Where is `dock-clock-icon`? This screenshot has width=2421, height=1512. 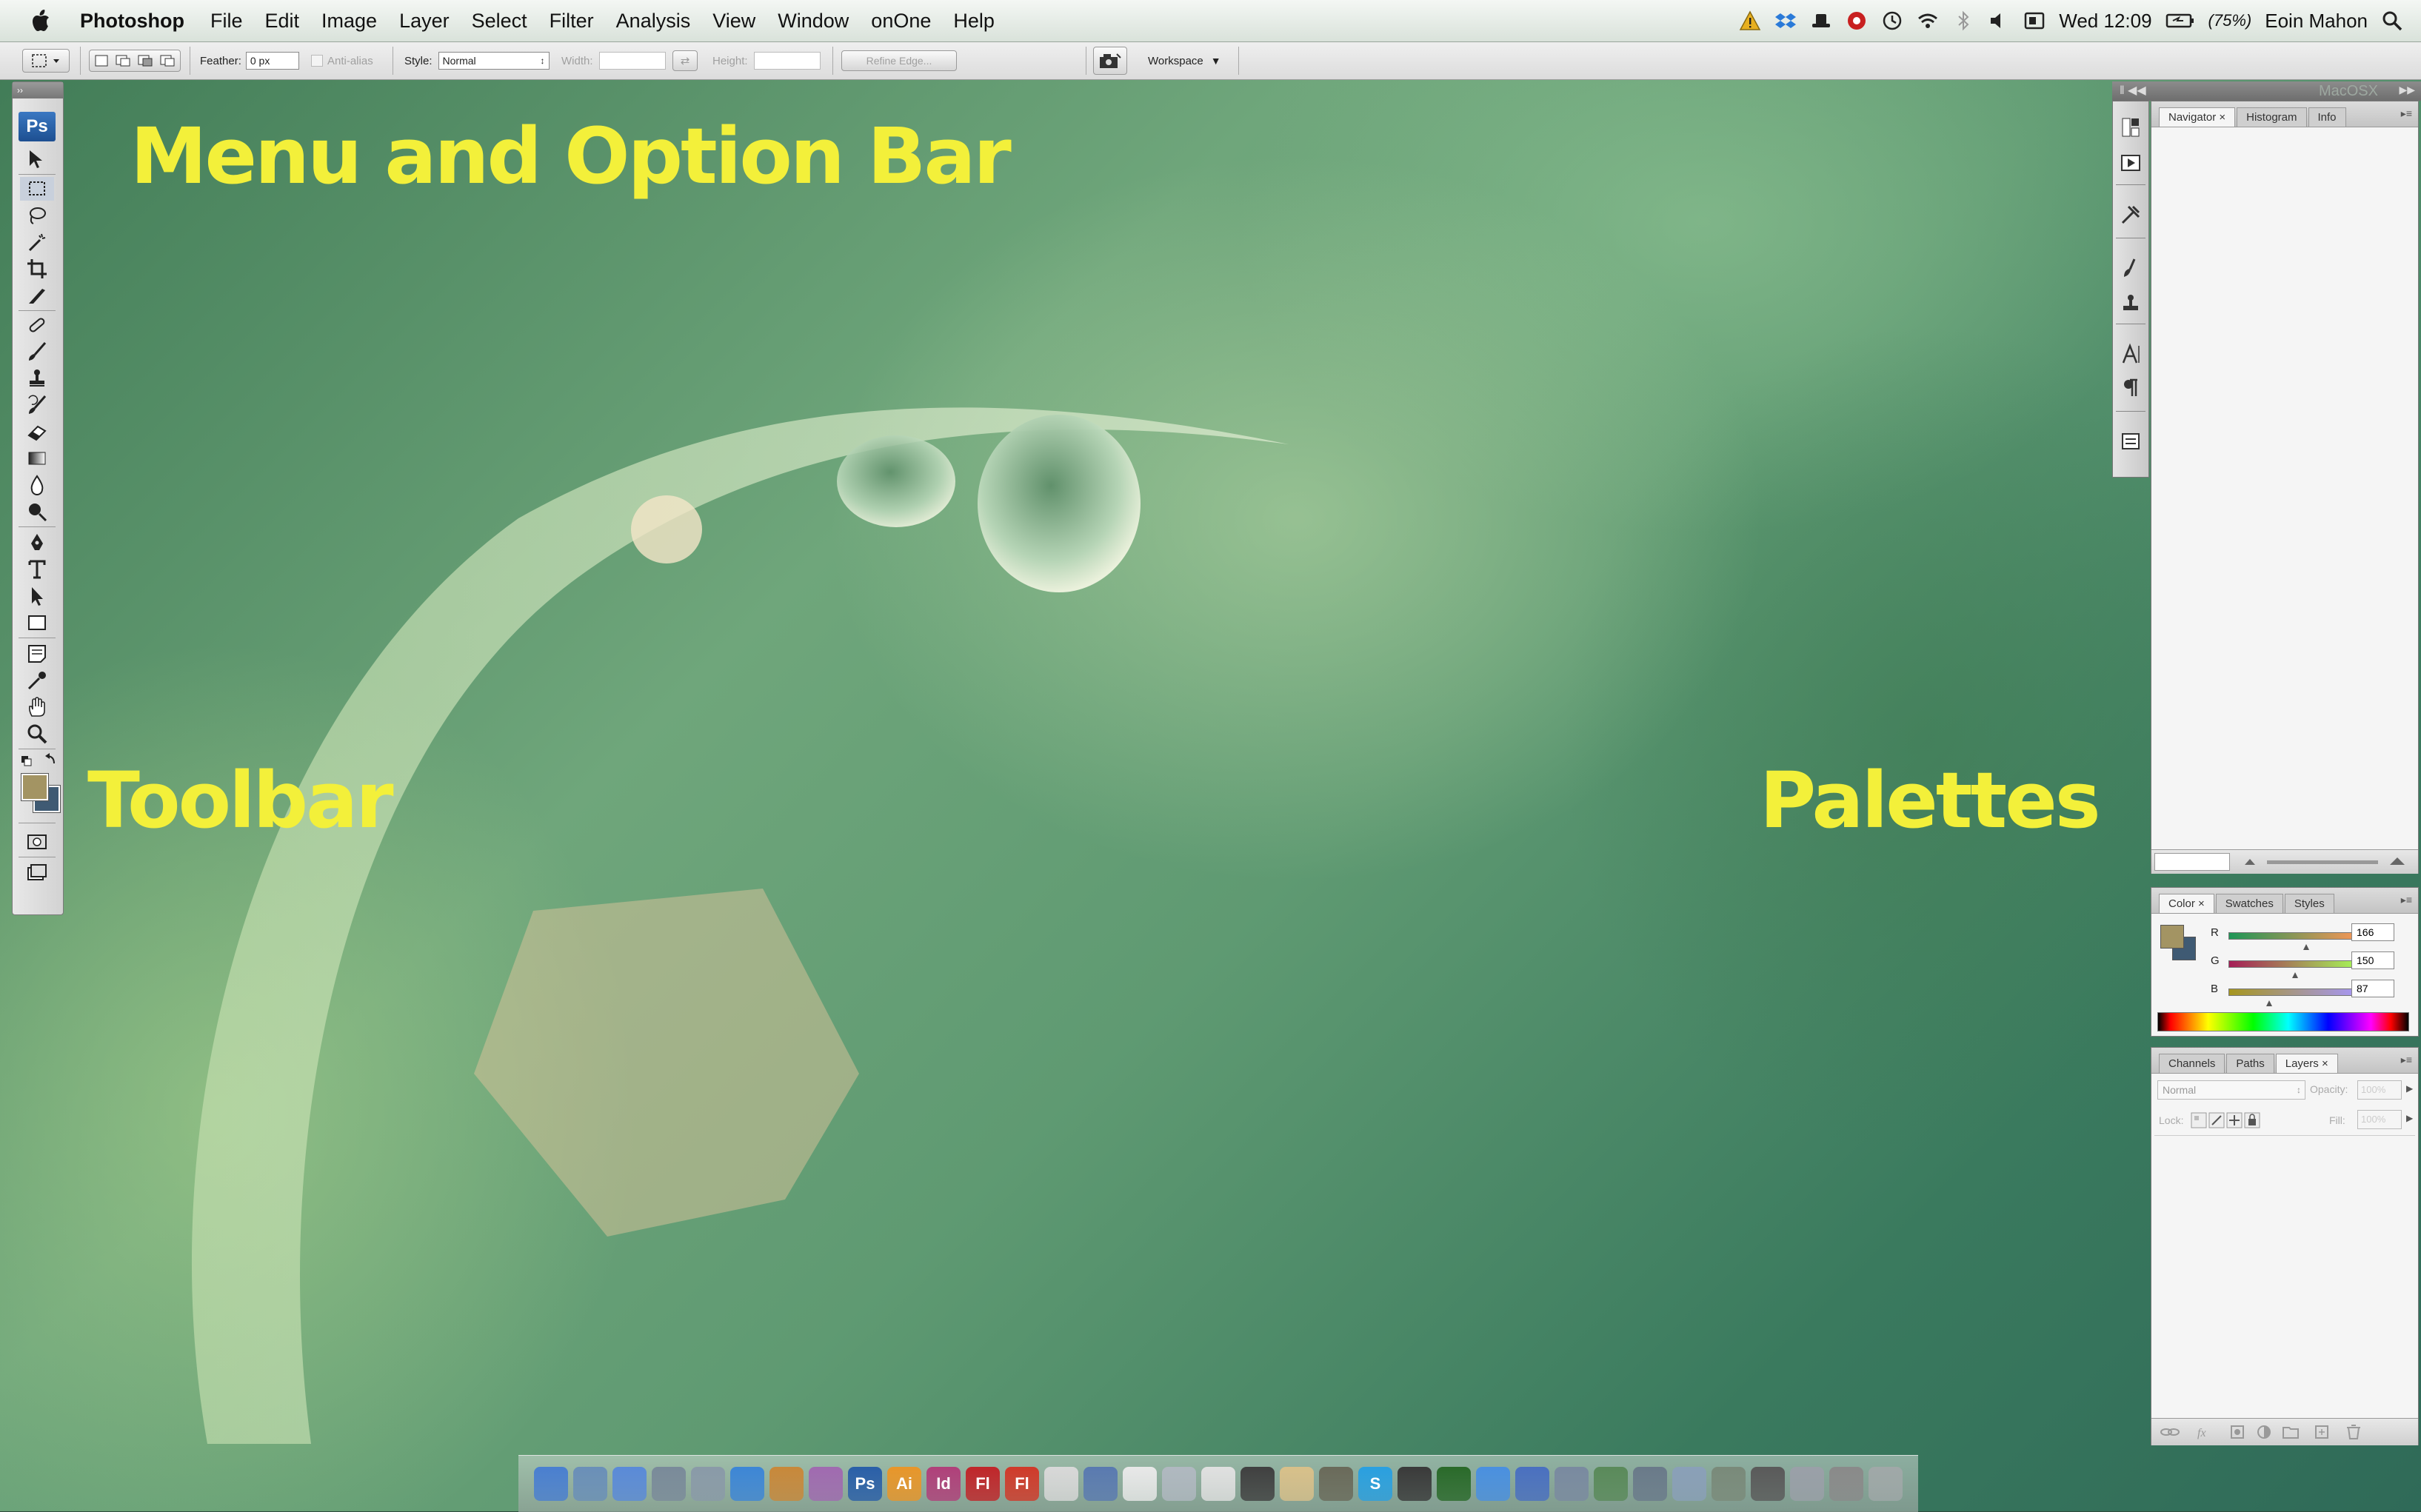 dock-clock-icon is located at coordinates (1179, 1484).